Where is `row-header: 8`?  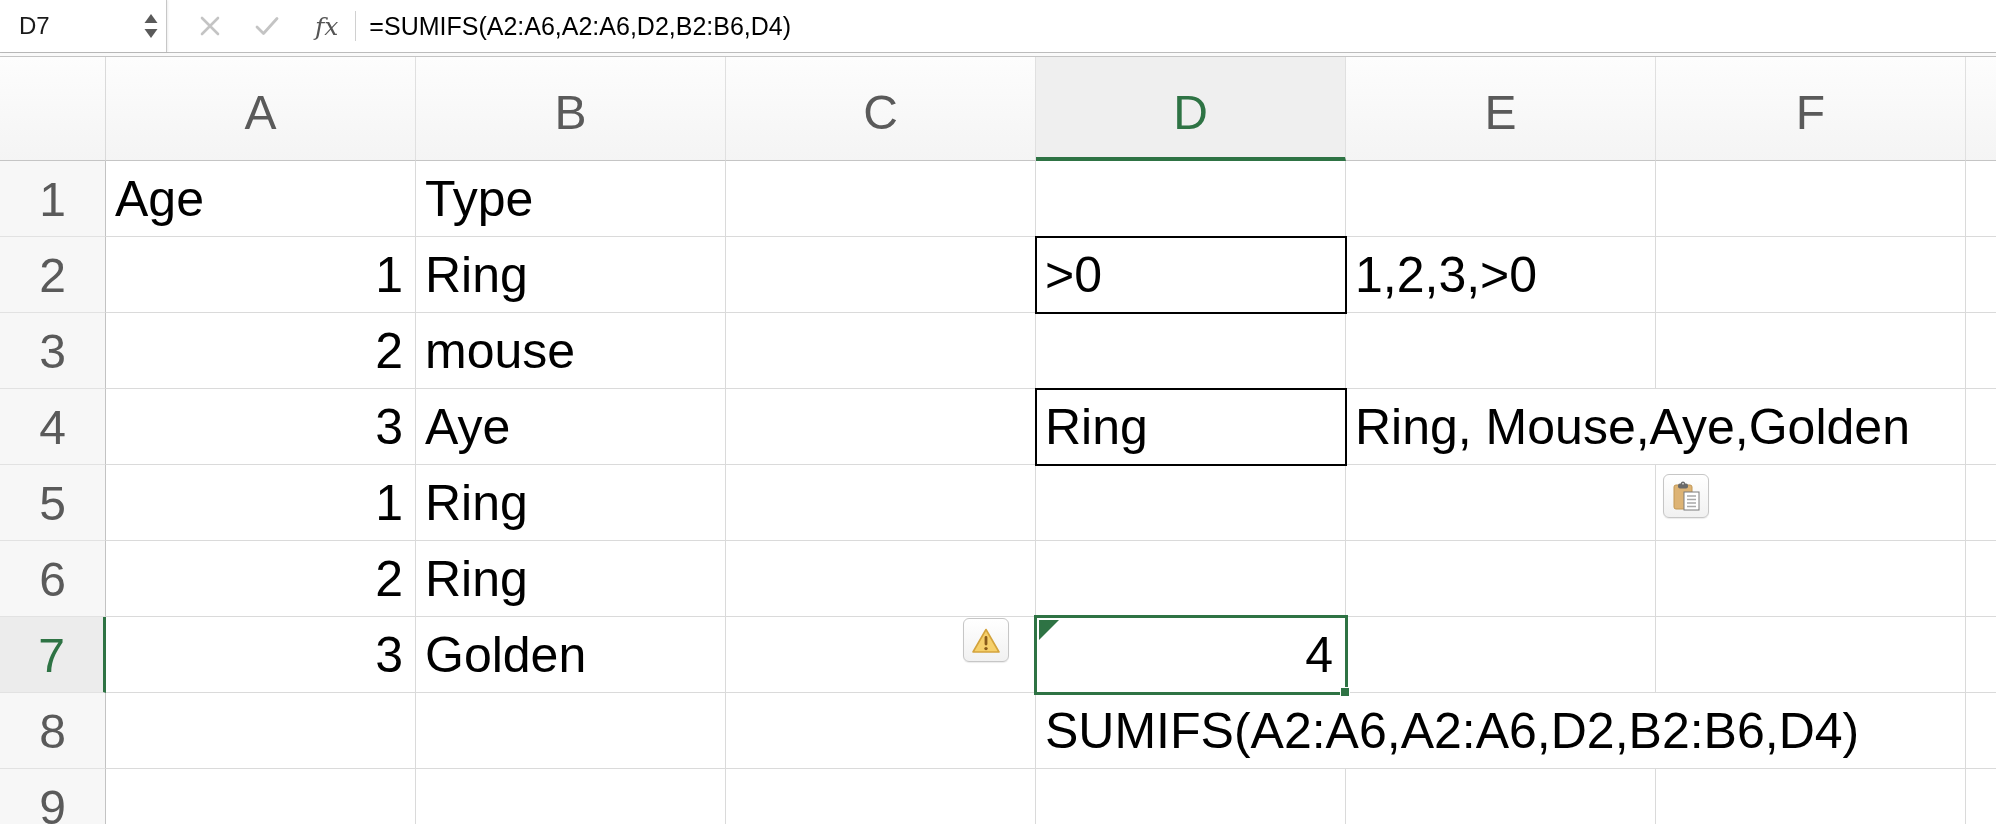 row-header: 8 is located at coordinates (53, 731).